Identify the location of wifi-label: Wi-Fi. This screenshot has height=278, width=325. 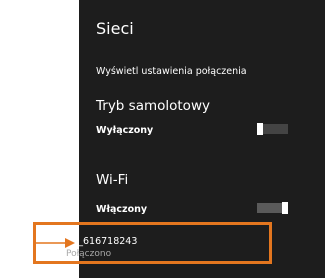
(112, 180).